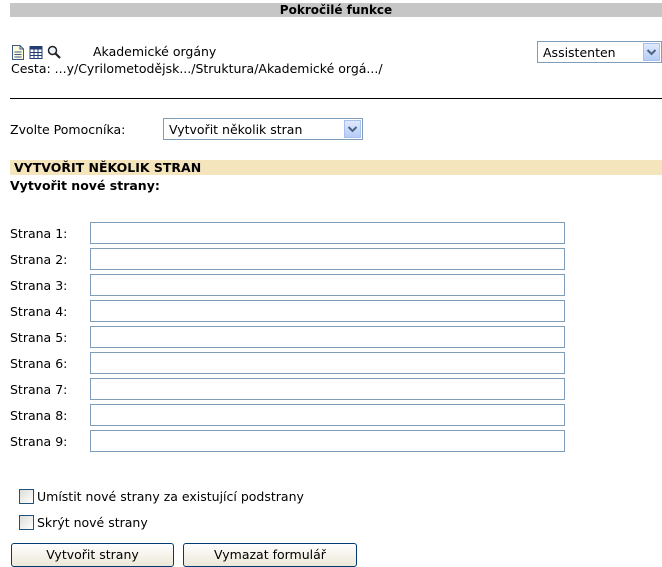 This screenshot has width=662, height=567. Describe the element at coordinates (336, 167) in the screenshot. I see `section-header: VYTVOŘIT NĚKOLIK STRAN` at that location.